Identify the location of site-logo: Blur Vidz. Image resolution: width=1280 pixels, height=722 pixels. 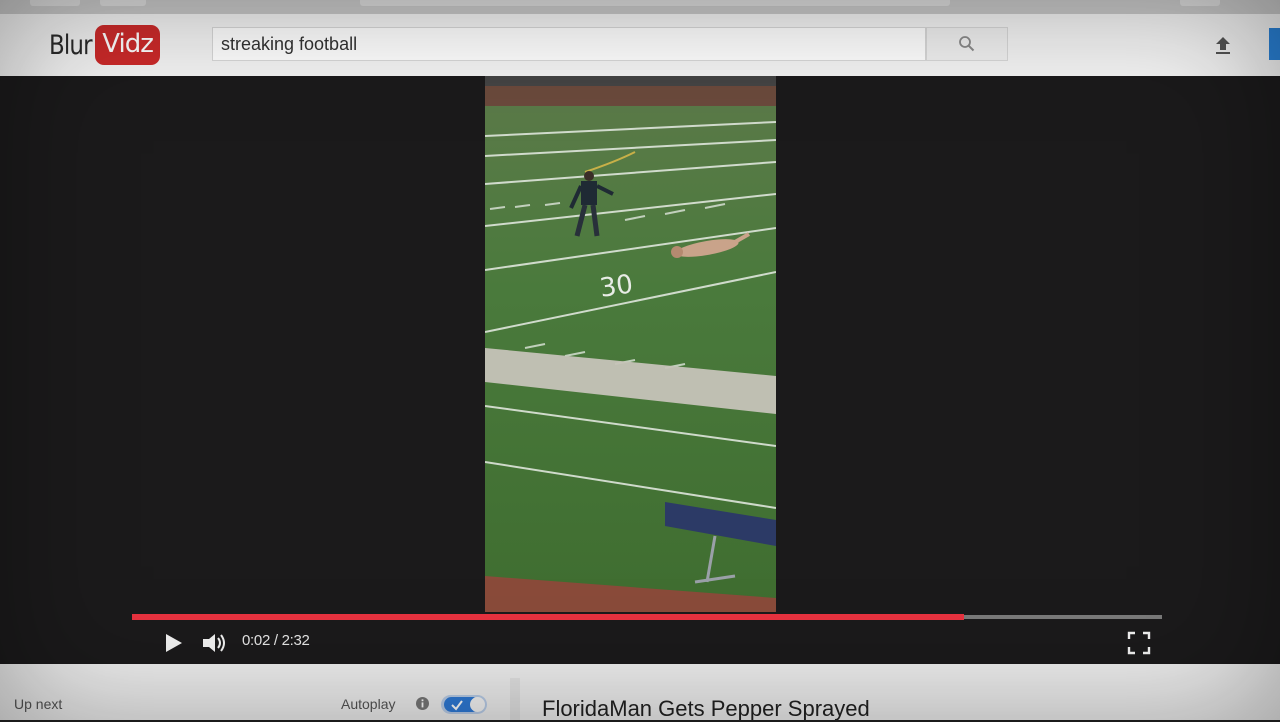
(104, 45).